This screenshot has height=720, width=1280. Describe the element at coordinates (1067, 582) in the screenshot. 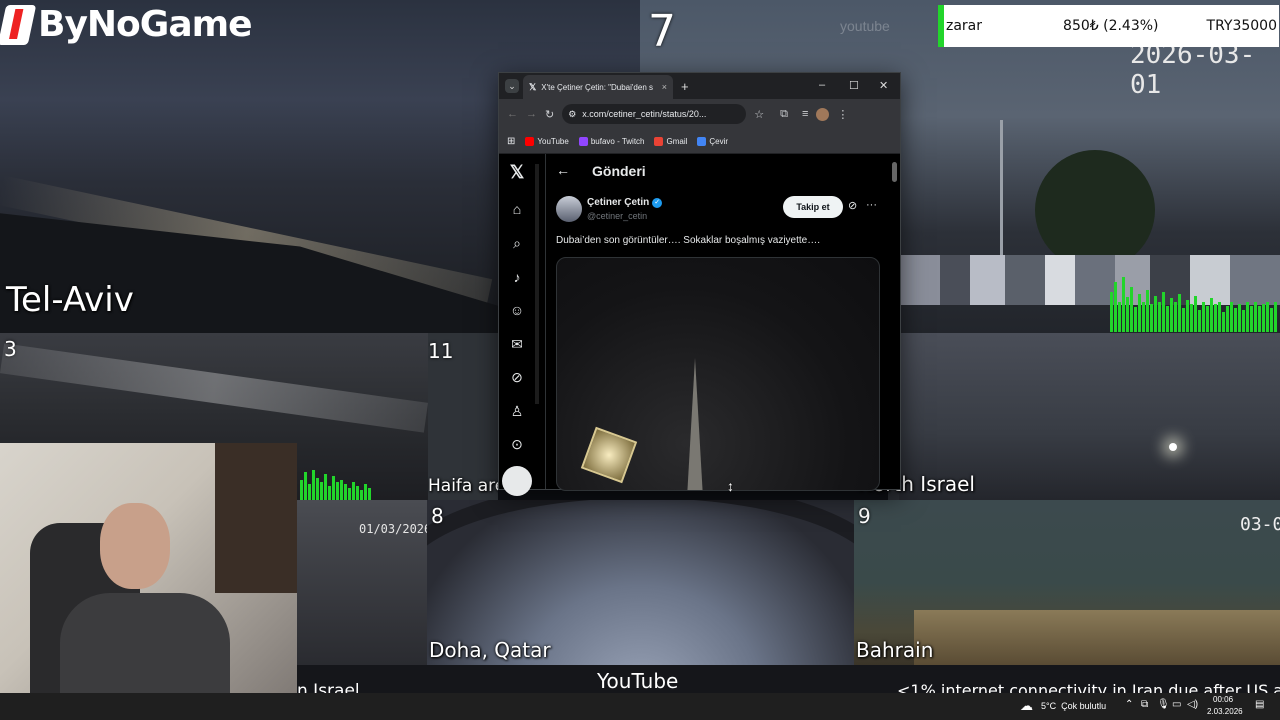

I see `camera-bahrain: 9 03-0 Bahrain` at that location.